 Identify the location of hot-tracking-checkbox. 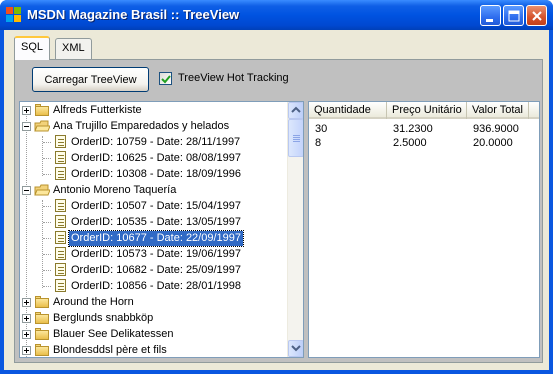
(165, 78).